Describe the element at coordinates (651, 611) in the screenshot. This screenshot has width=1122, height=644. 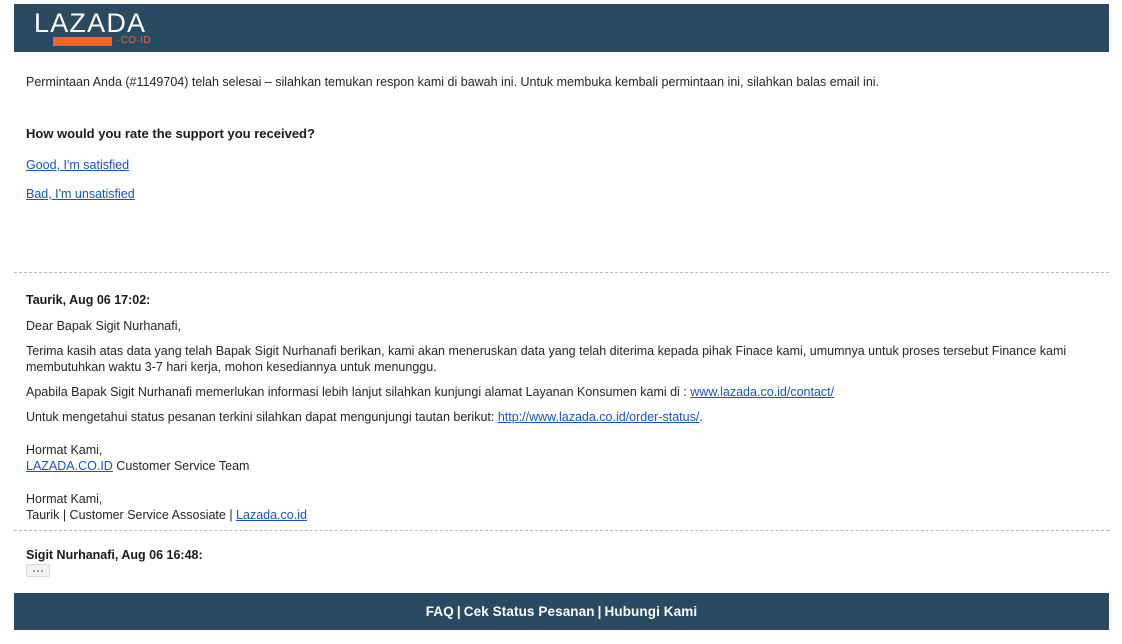
I see `footer-link-contact: Hubungi Kami` at that location.